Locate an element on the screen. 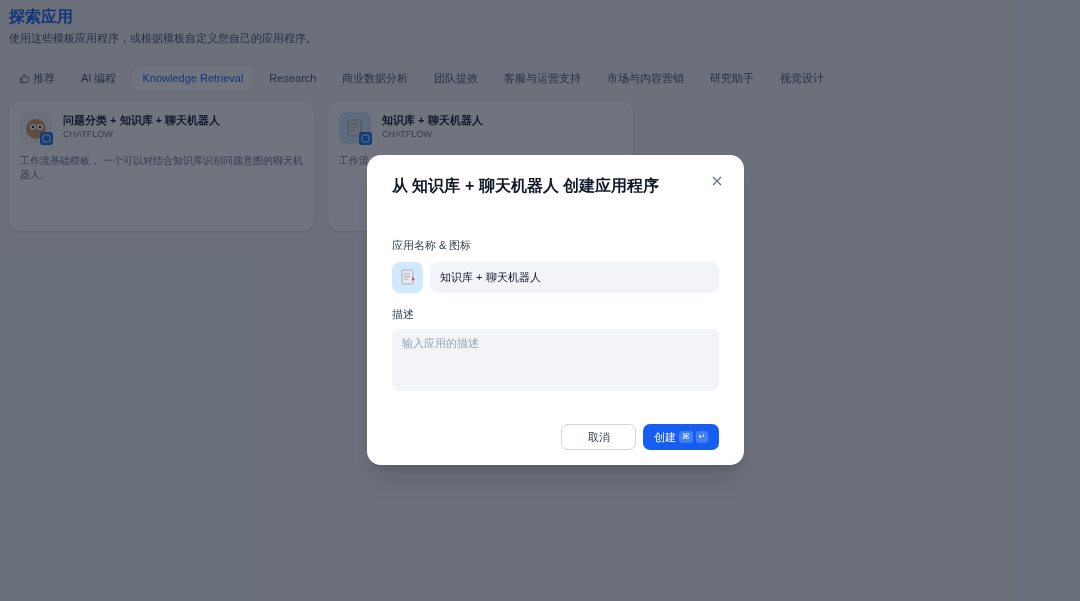  card-title: 问题分类 + 知识库 + 聊天机器人 is located at coordinates (142, 120).